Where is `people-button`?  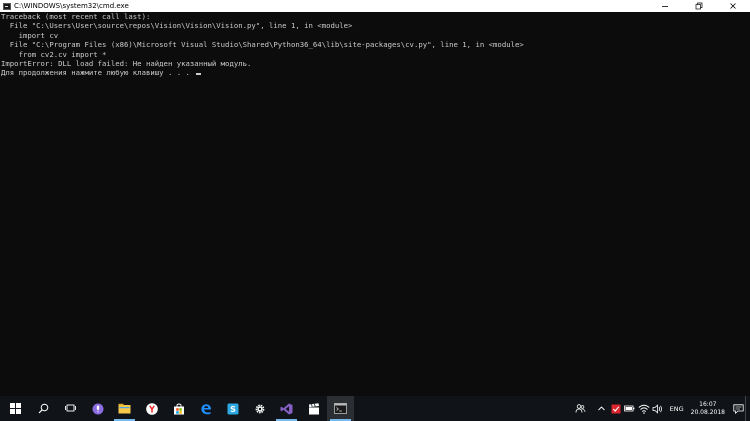 people-button is located at coordinates (581, 408).